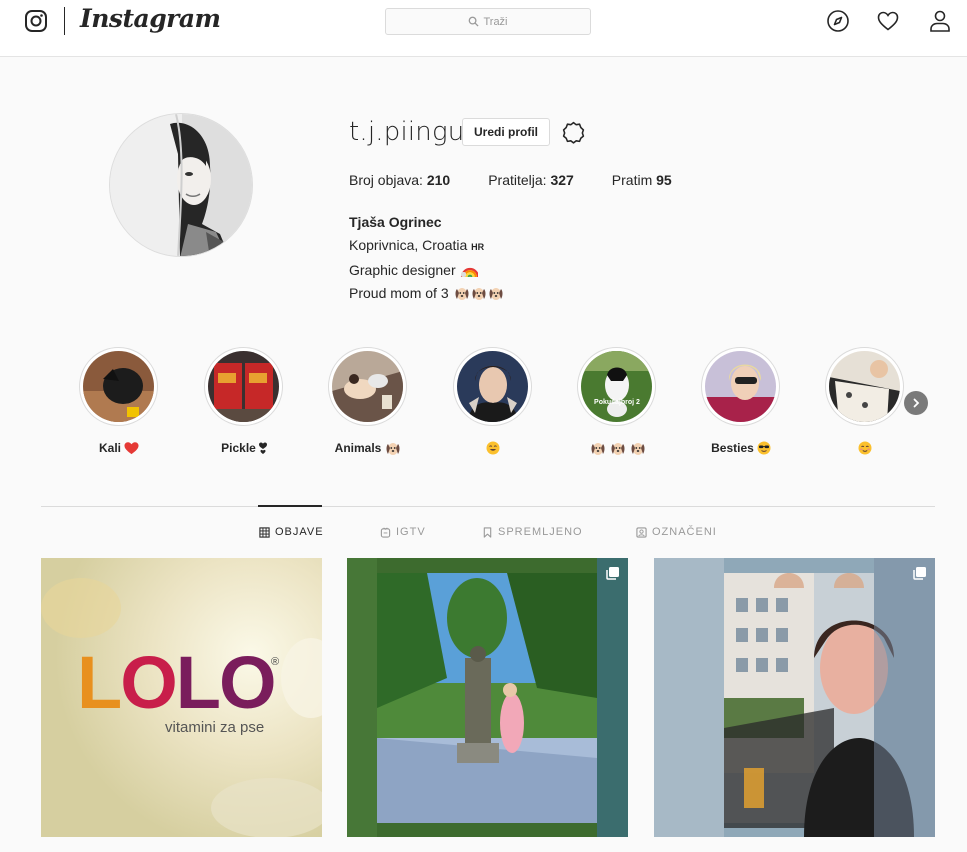 Image resolution: width=967 pixels, height=852 pixels. What do you see at coordinates (865, 402) in the screenshot?
I see `highlight-blush` at bounding box center [865, 402].